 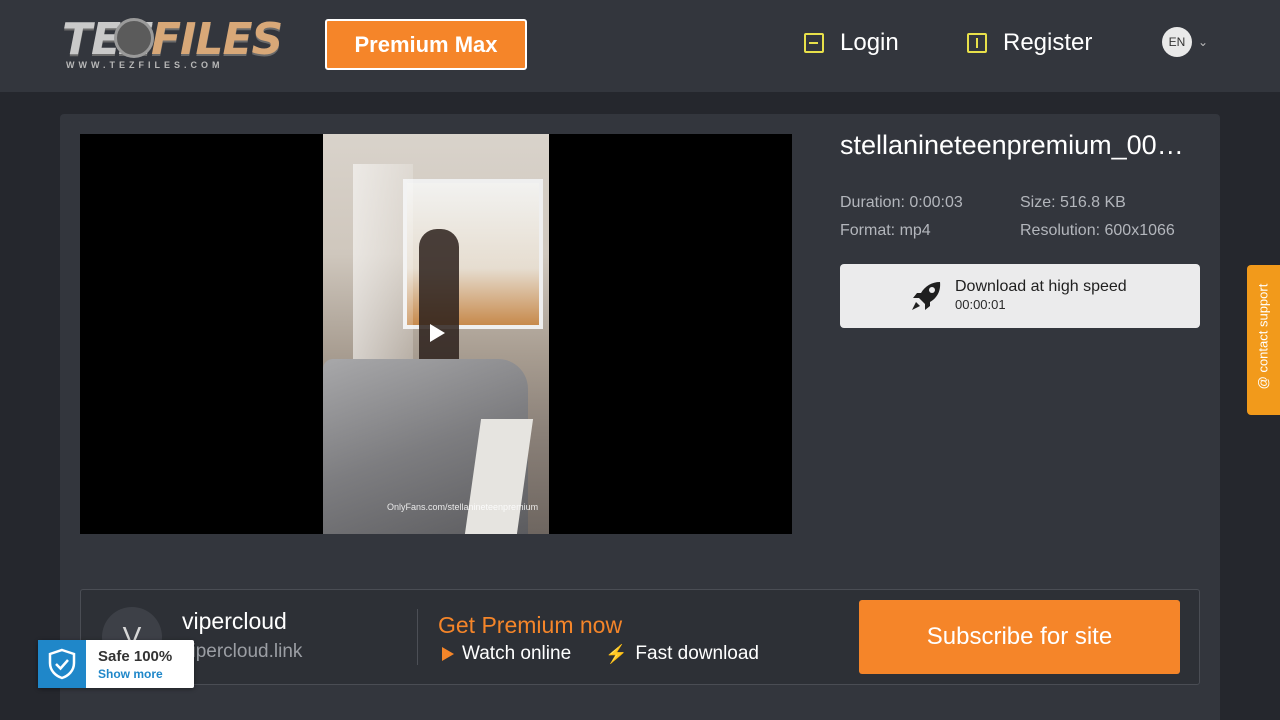 What do you see at coordinates (172, 39) in the screenshot?
I see `logo-wordmark: TEZFILES` at bounding box center [172, 39].